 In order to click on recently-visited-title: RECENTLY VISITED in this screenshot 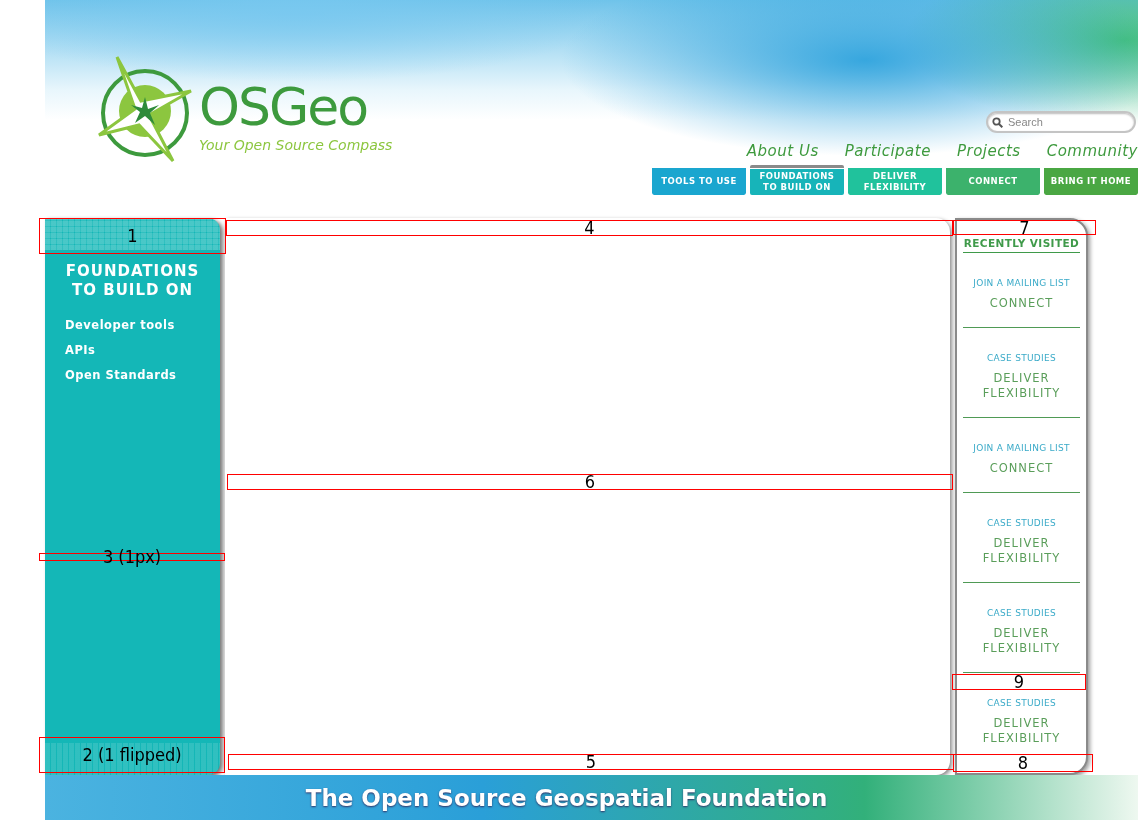, I will do `click(1021, 245)`.